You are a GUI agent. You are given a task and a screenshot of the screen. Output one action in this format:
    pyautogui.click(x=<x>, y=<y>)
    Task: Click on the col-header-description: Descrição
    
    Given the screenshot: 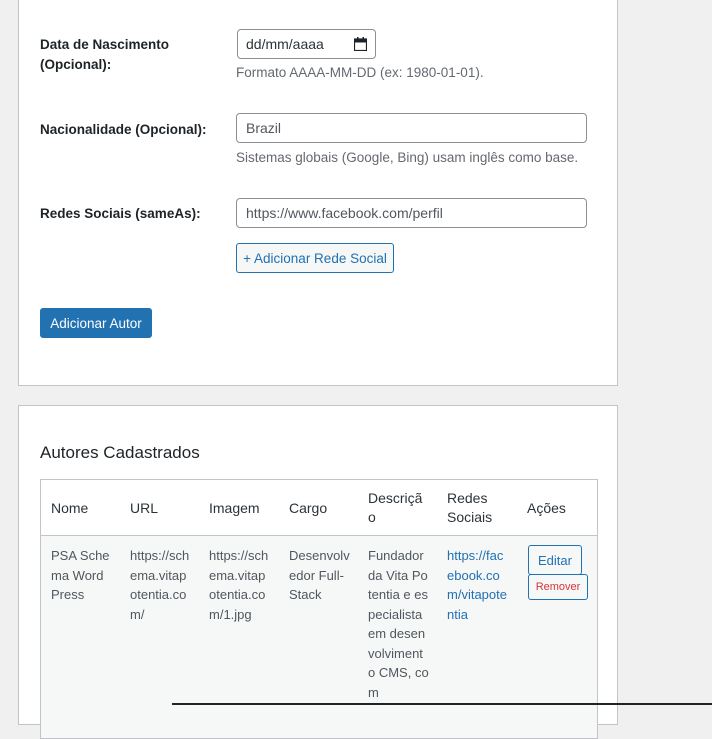 What is the action you would take?
    pyautogui.click(x=395, y=507)
    